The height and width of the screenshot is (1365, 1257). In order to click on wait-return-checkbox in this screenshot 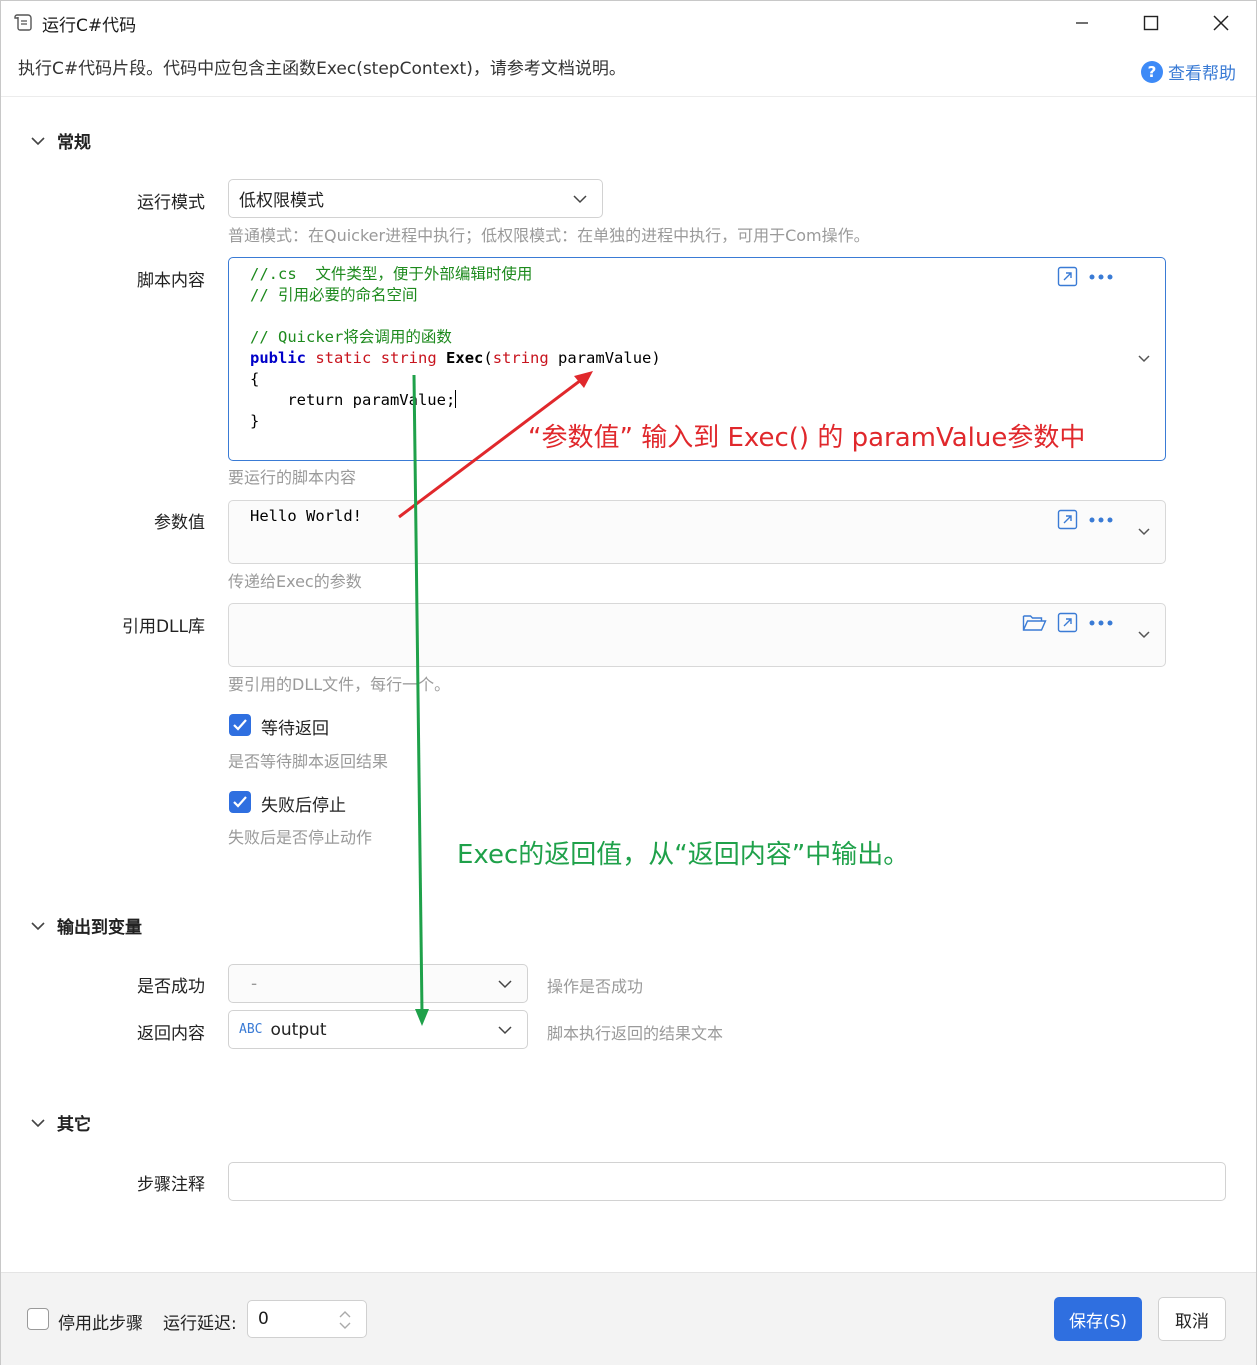, I will do `click(240, 725)`.